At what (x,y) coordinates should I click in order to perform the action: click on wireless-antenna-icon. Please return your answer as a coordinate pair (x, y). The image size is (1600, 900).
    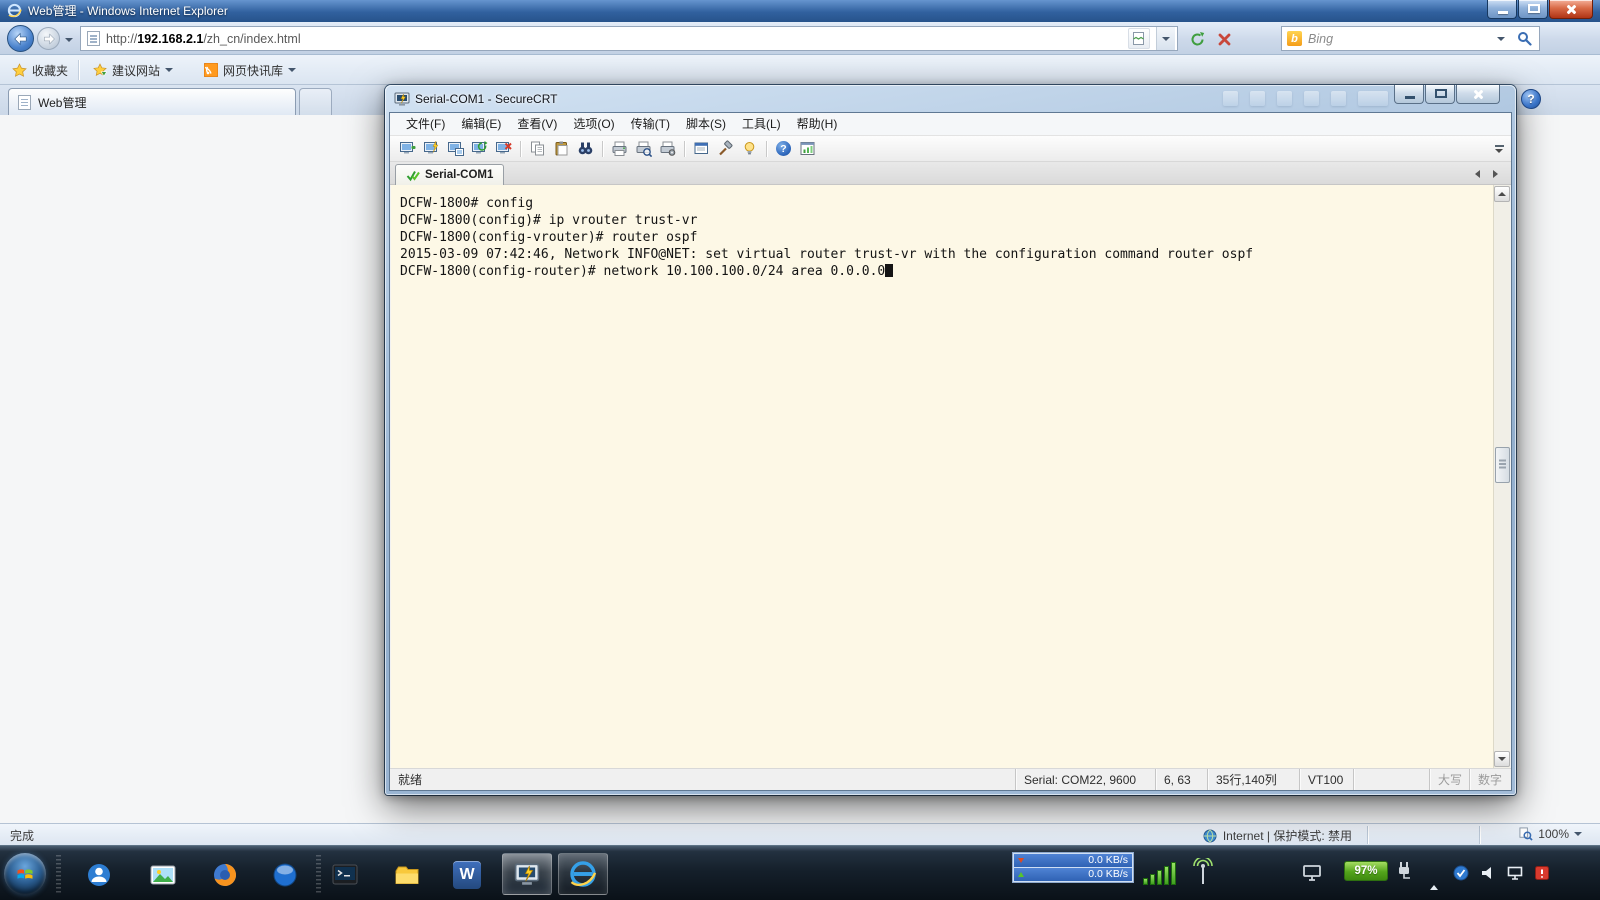
    Looking at the image, I should click on (1203, 872).